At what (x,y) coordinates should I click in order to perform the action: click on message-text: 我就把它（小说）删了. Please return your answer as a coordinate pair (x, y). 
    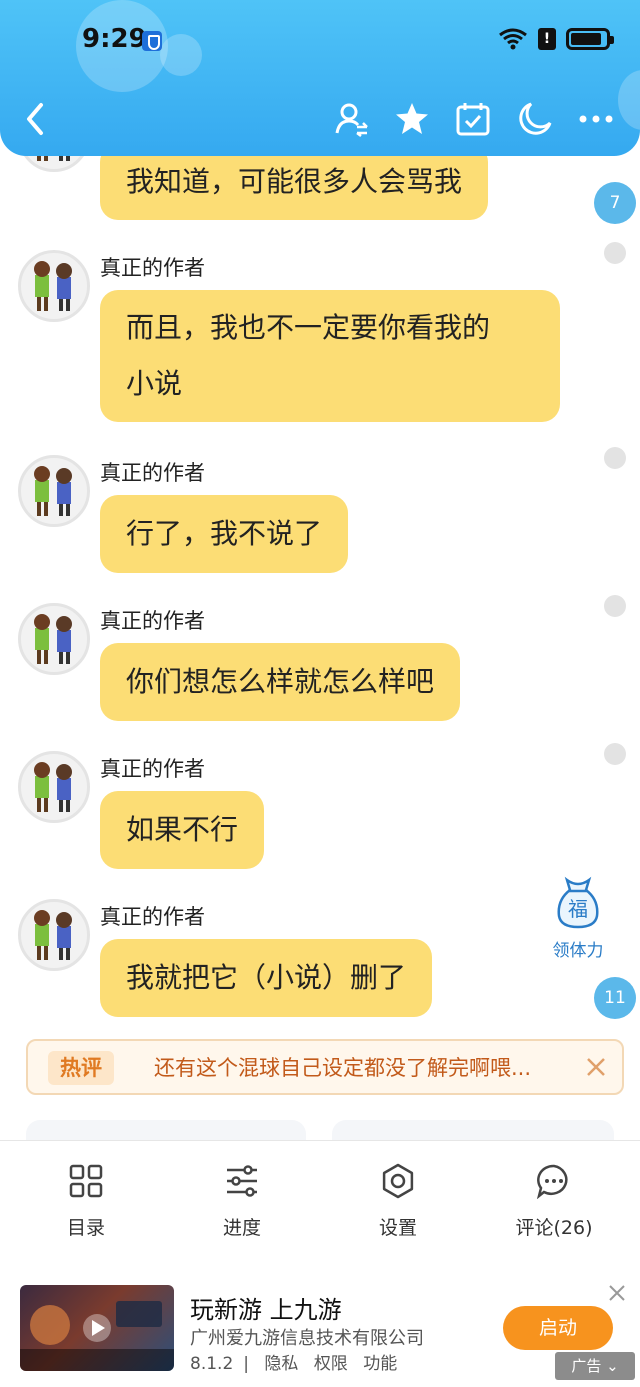
    Looking at the image, I should click on (266, 977).